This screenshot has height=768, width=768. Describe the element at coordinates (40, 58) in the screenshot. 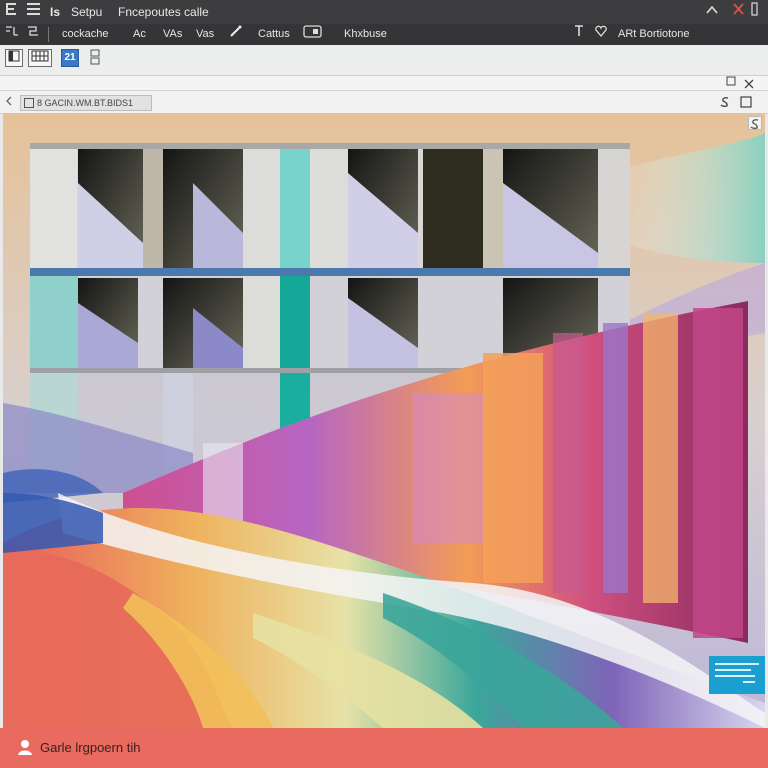

I see `grid-icon` at that location.